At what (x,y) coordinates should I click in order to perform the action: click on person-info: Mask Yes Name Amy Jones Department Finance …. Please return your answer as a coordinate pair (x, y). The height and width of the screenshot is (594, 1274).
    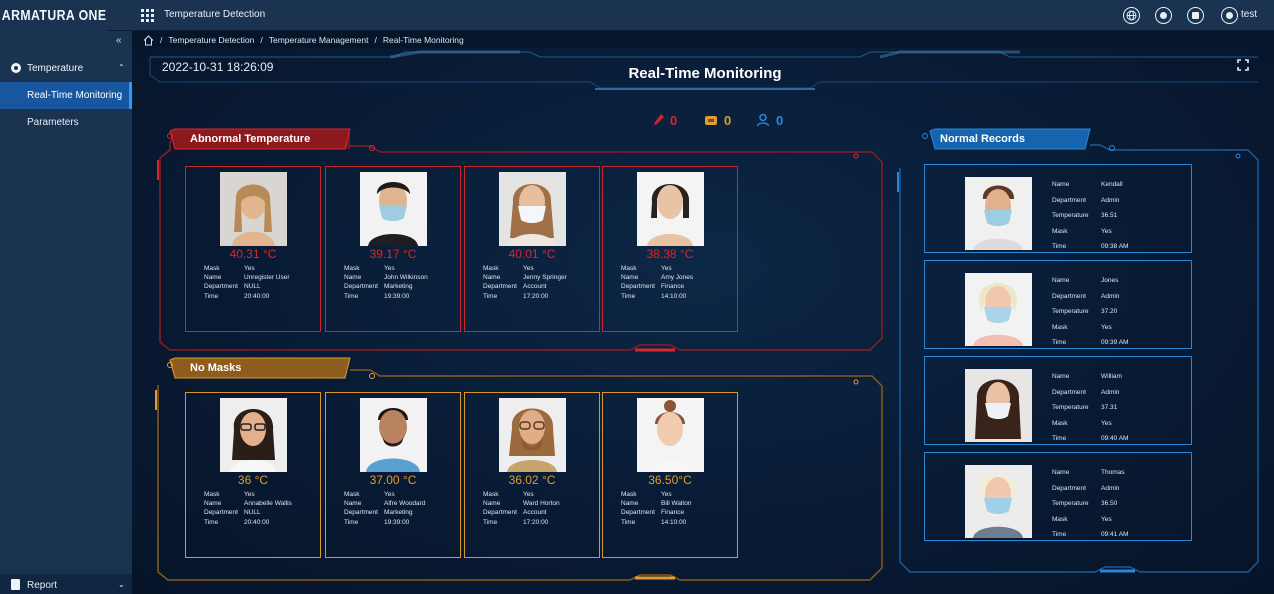
    Looking at the image, I should click on (657, 282).